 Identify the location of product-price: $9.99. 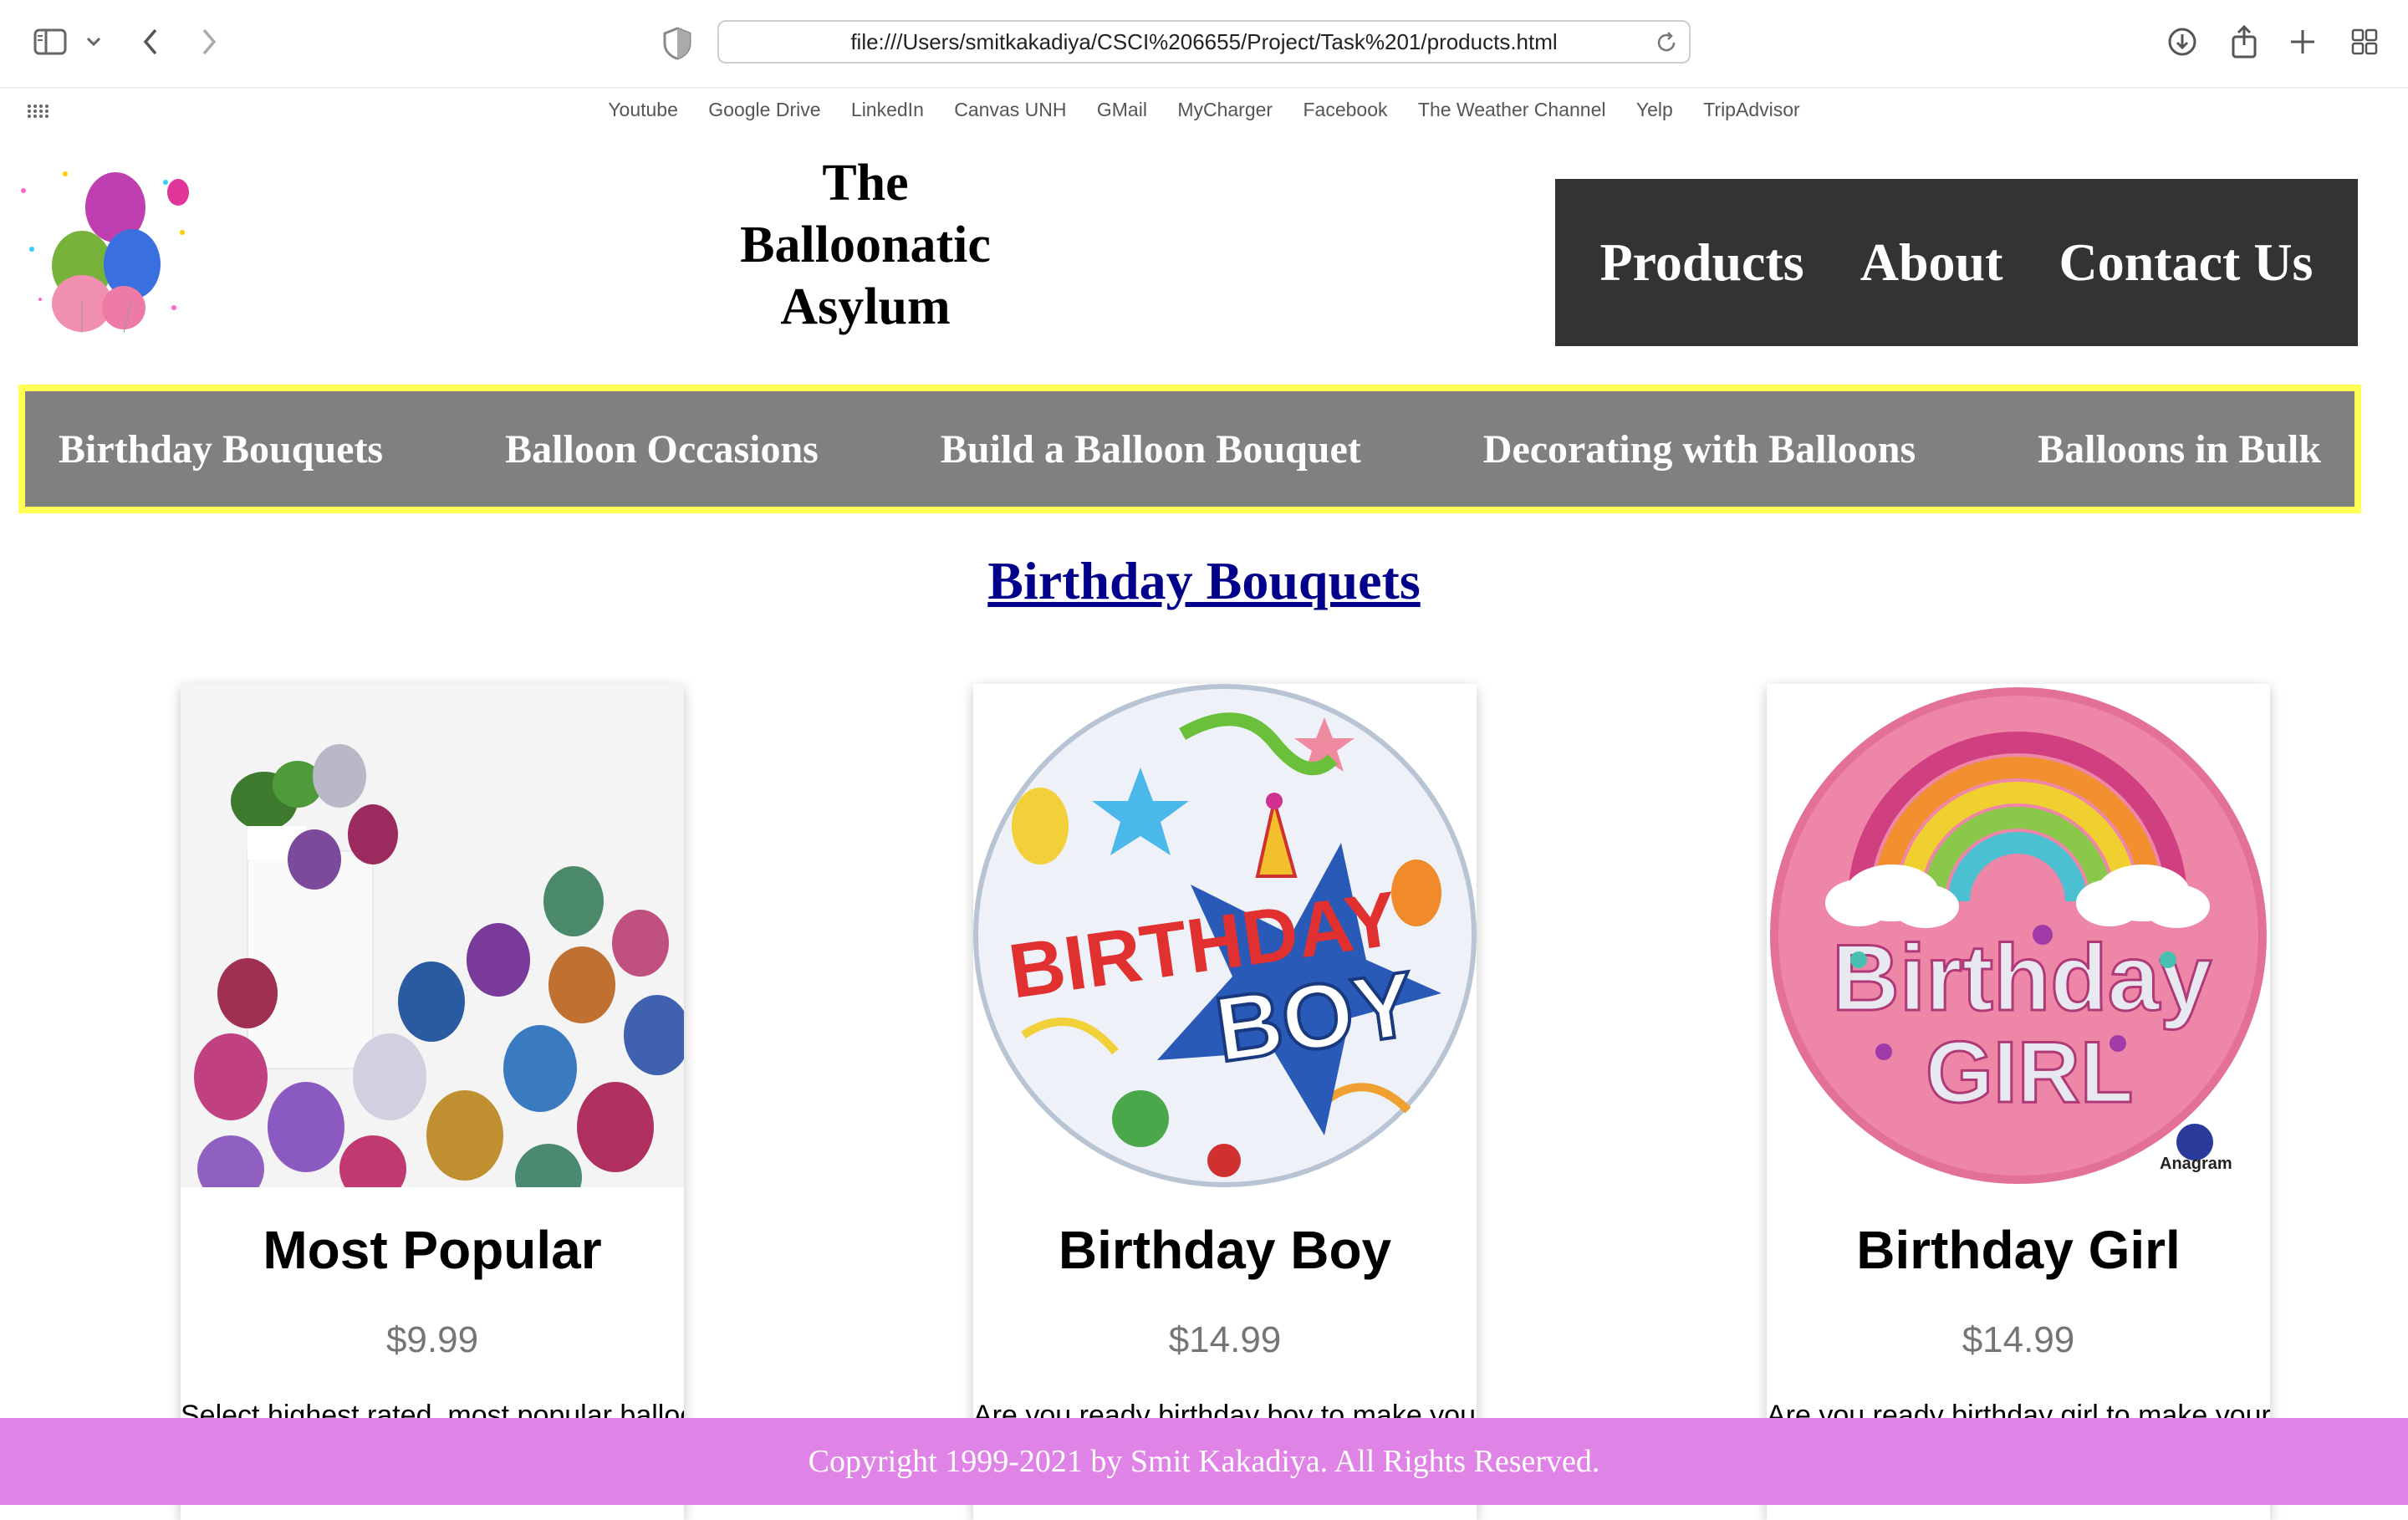
(432, 1340).